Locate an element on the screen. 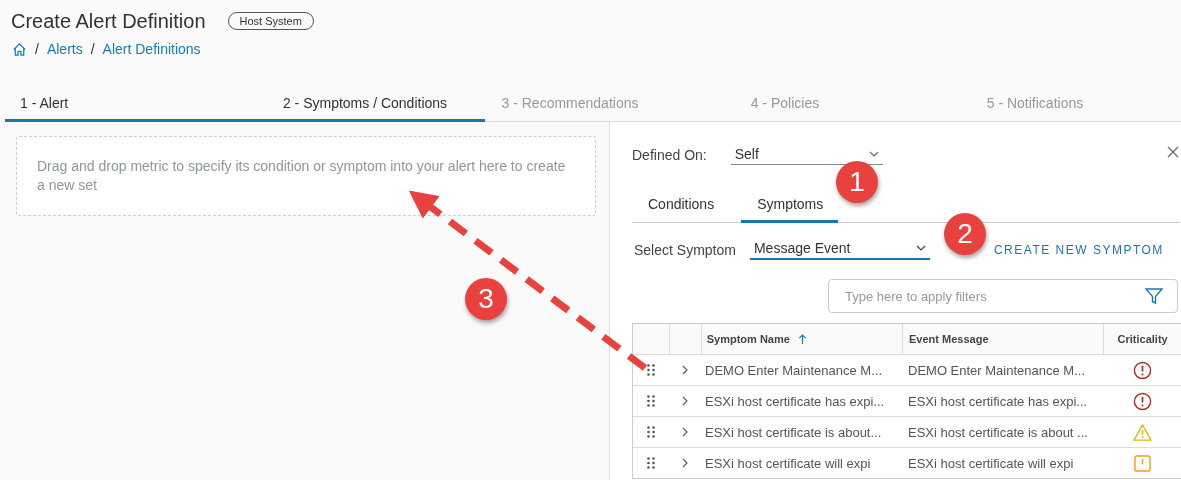 Image resolution: width=1181 pixels, height=480 pixels. wizard-step-tab: 2 - Symptoms / Conditions is located at coordinates (365, 108).